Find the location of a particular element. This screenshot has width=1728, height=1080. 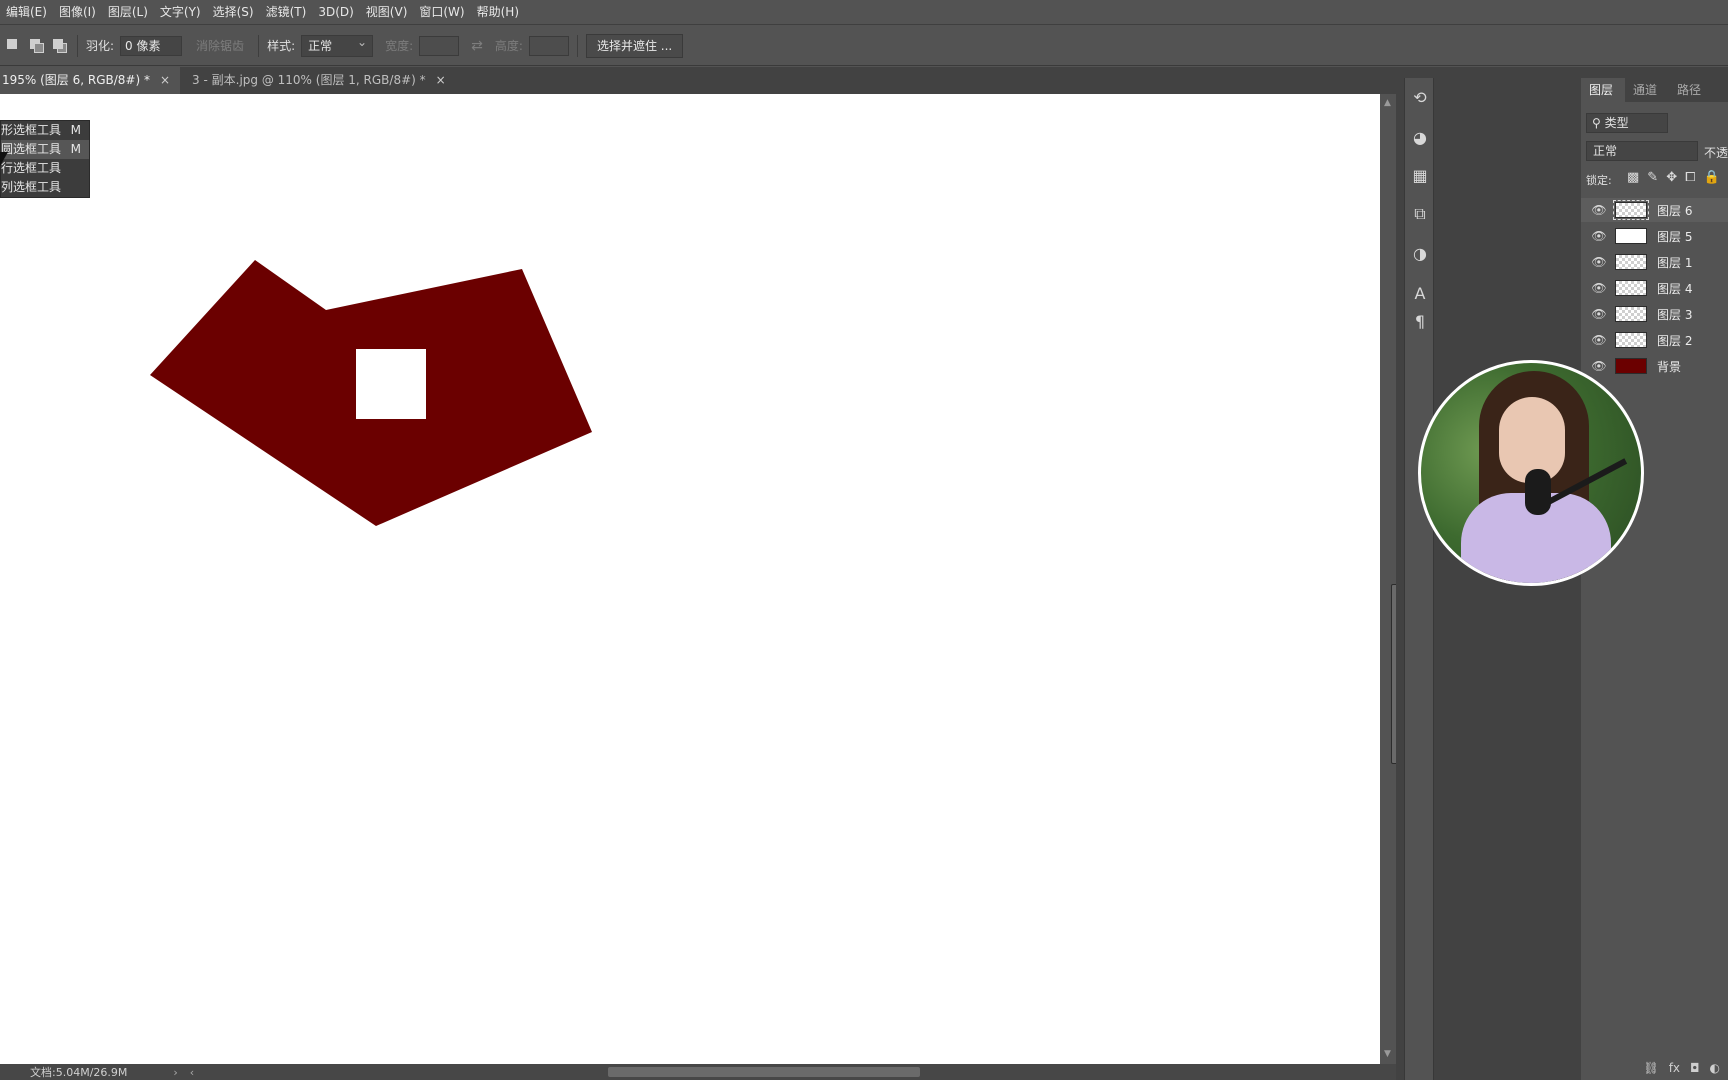

layer-row: 👁 图层 6 is located at coordinates (1654, 210).